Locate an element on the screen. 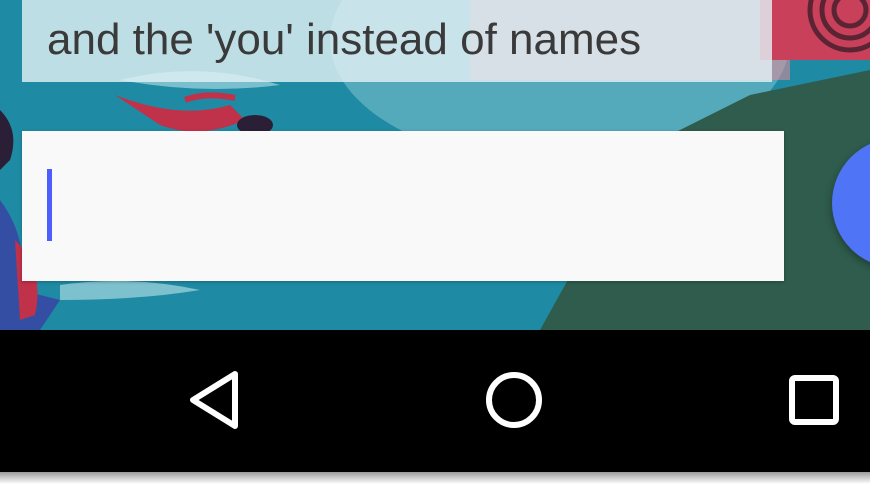  recents-icon is located at coordinates (814, 400).